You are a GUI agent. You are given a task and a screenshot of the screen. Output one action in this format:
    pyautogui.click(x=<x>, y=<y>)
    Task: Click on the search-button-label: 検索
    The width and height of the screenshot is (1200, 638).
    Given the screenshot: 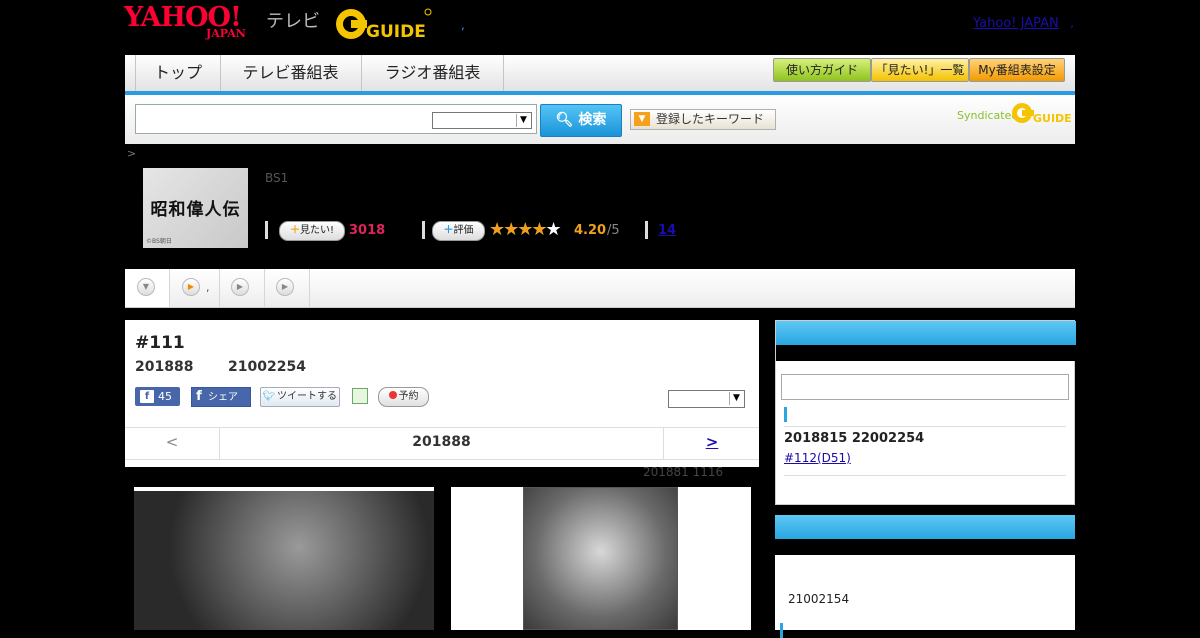 What is the action you would take?
    pyautogui.click(x=592, y=120)
    